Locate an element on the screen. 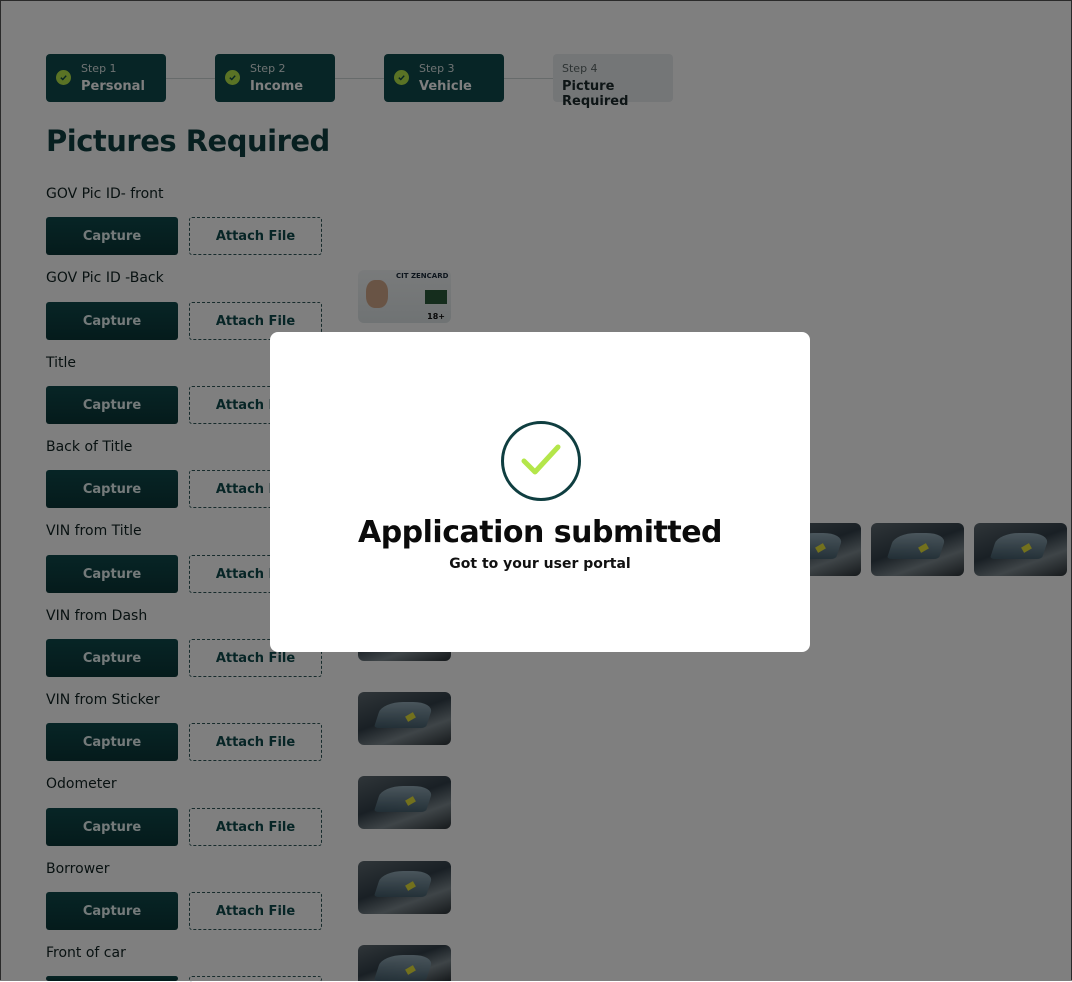 Image resolution: width=1072 pixels, height=982 pixels. user-portal-link: Got to your user portal is located at coordinates (540, 564).